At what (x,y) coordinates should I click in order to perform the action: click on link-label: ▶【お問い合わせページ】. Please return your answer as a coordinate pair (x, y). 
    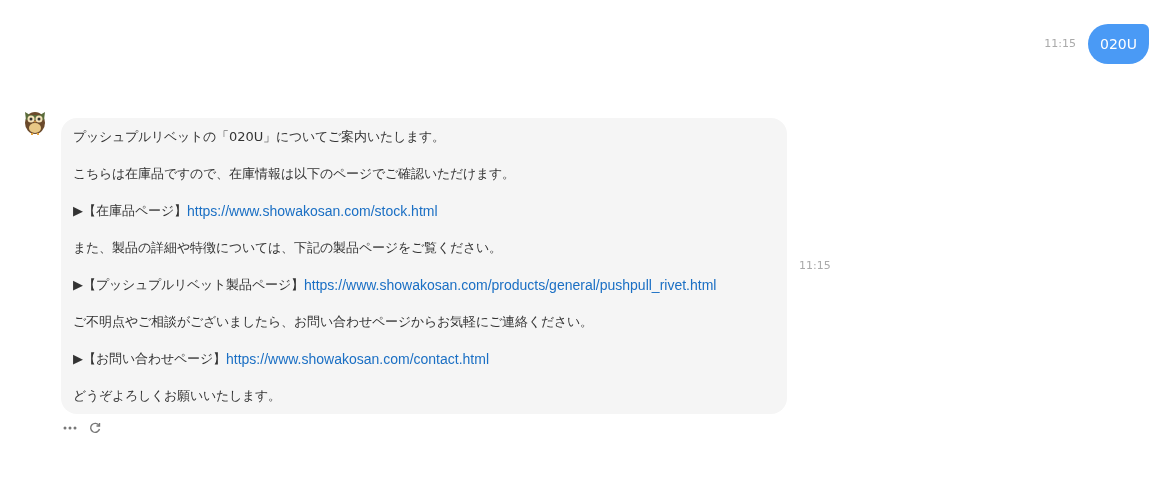
    Looking at the image, I should click on (149, 359).